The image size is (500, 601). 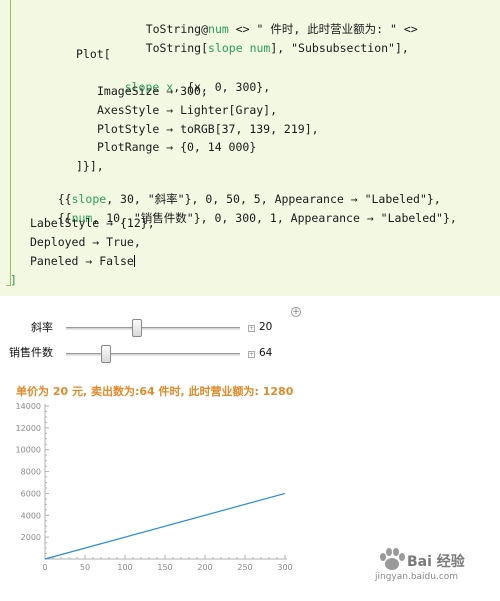 What do you see at coordinates (165, 526) in the screenshot?
I see `series-line` at bounding box center [165, 526].